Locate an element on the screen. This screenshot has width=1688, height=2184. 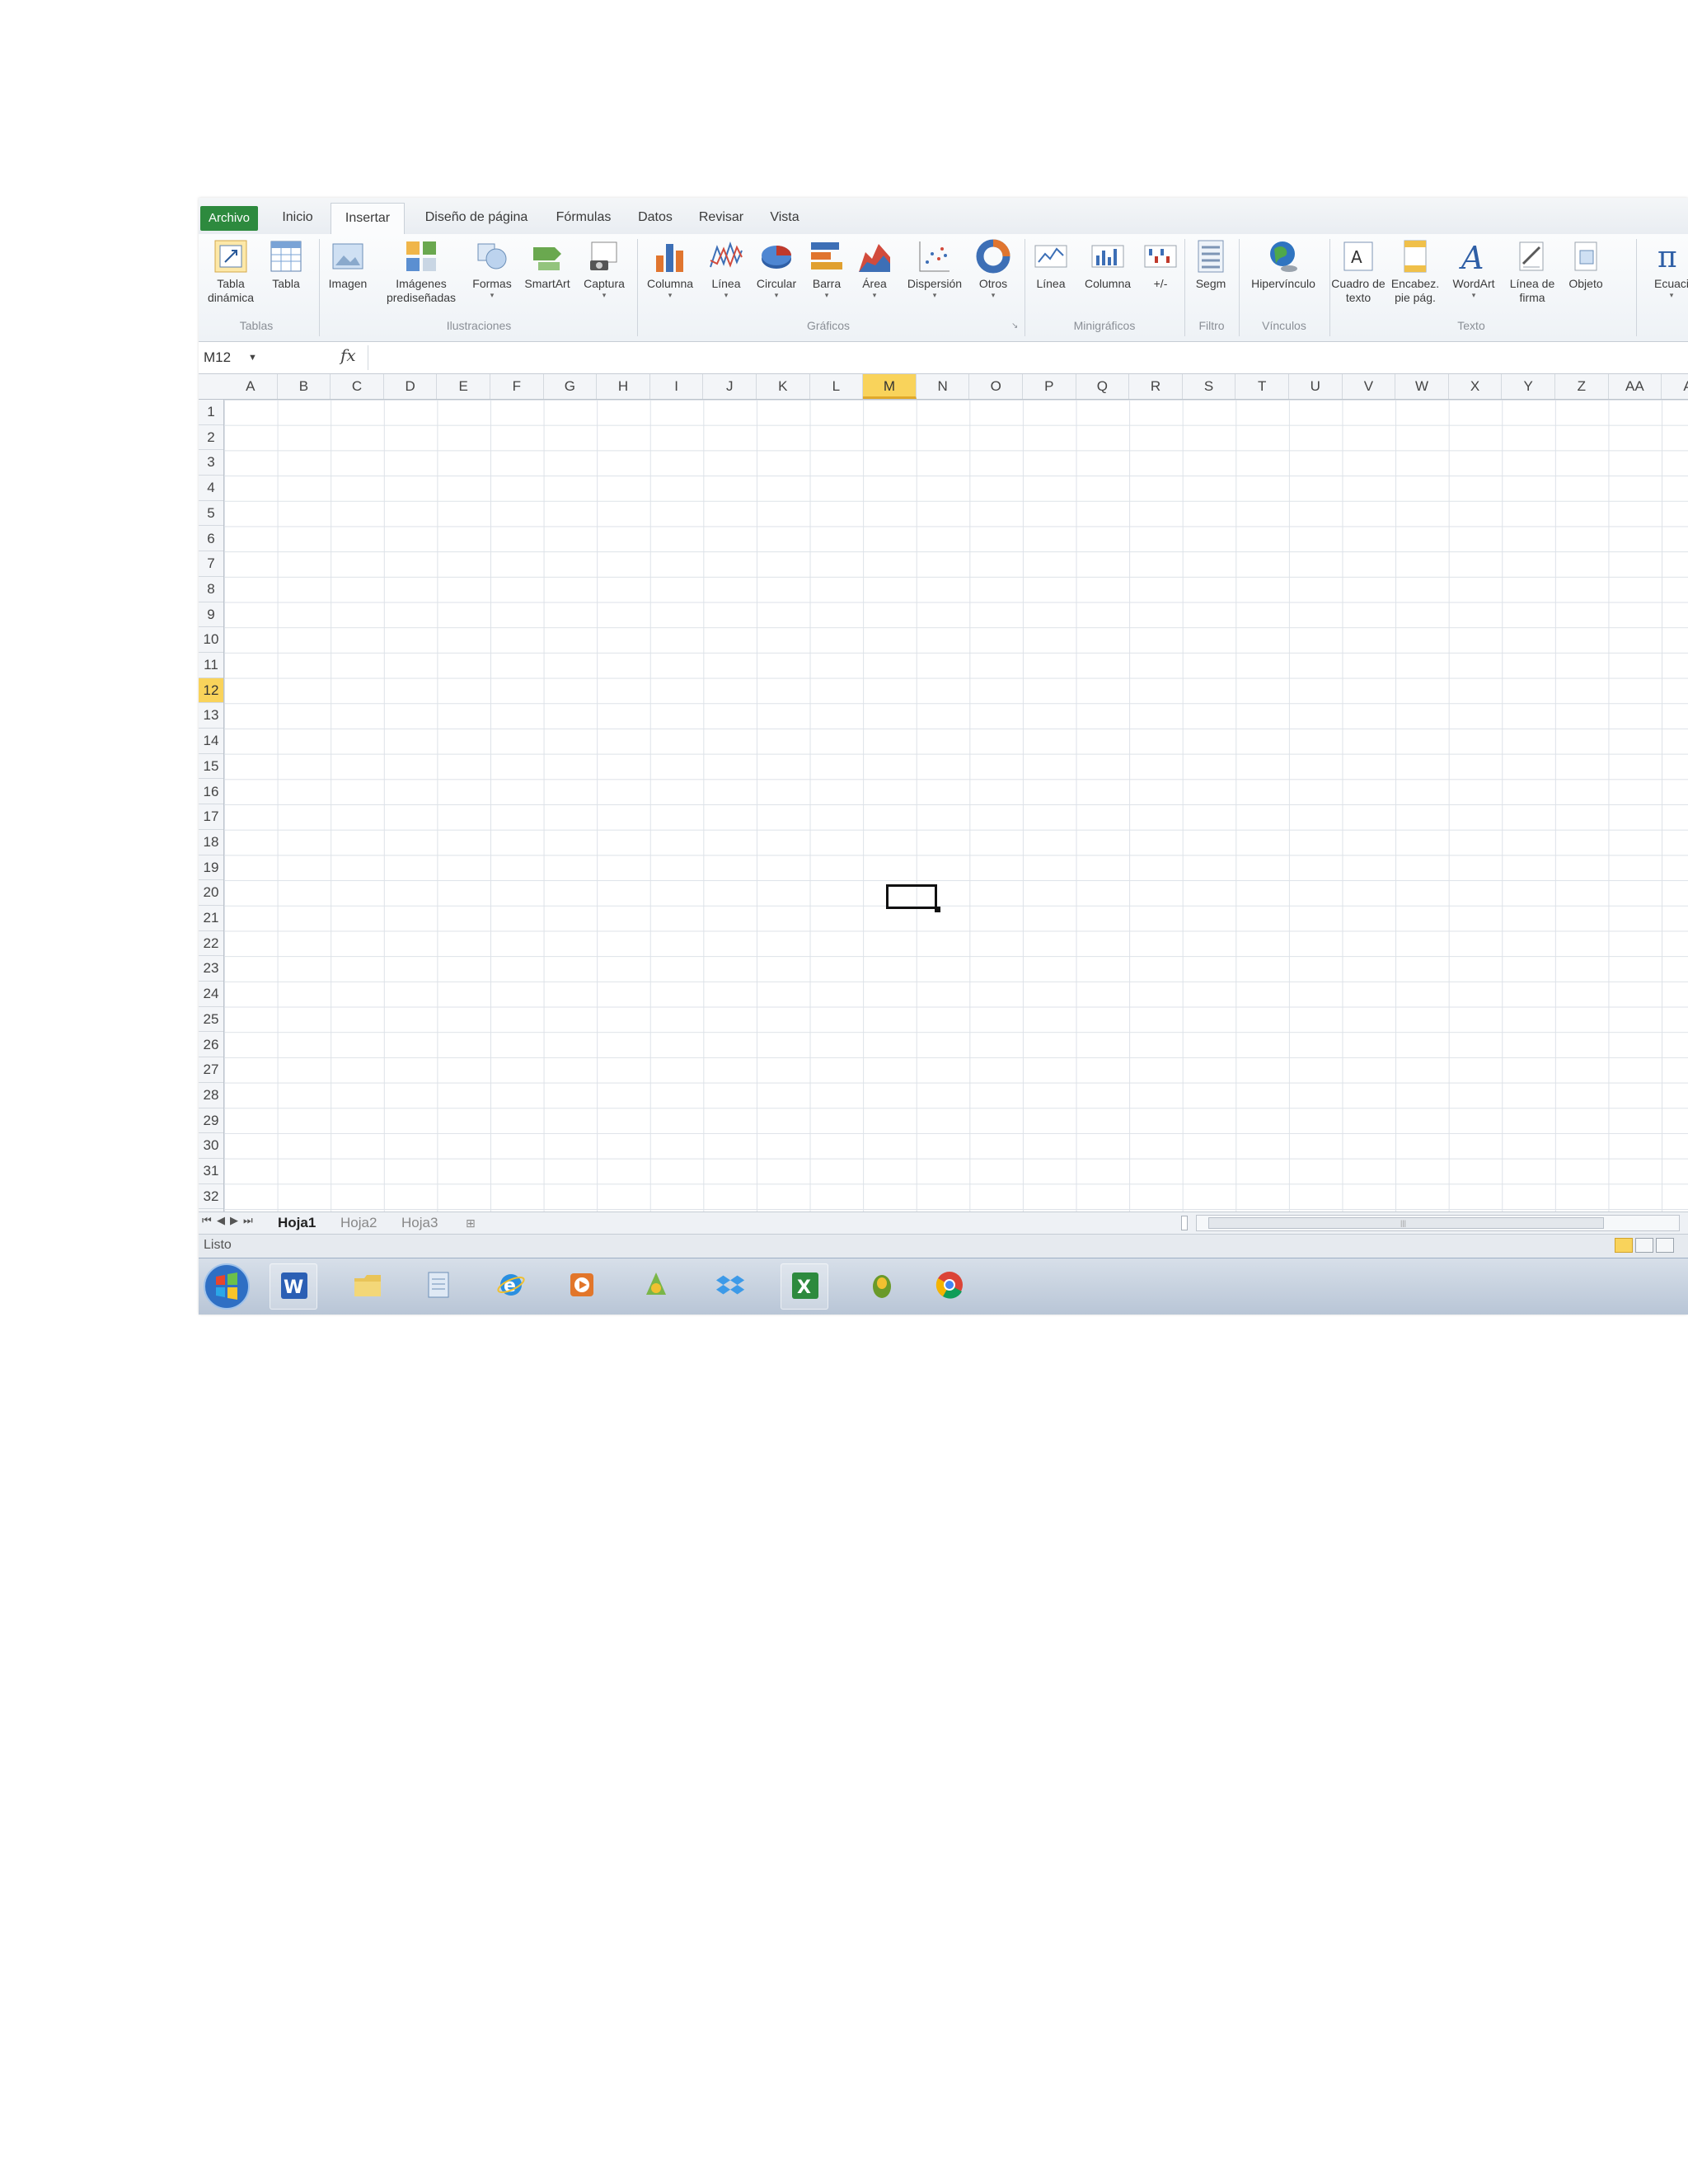
tab-revisar: Revisar is located at coordinates (722, 218).